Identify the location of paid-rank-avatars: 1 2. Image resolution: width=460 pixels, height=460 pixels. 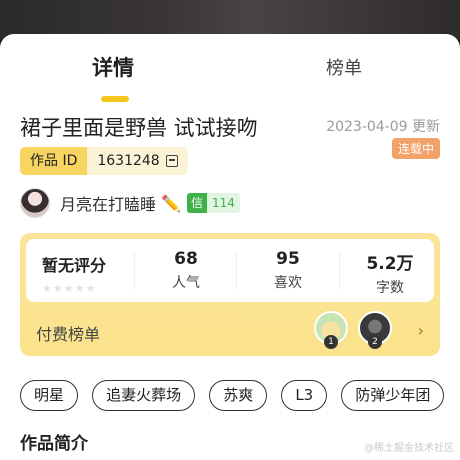
(369, 331).